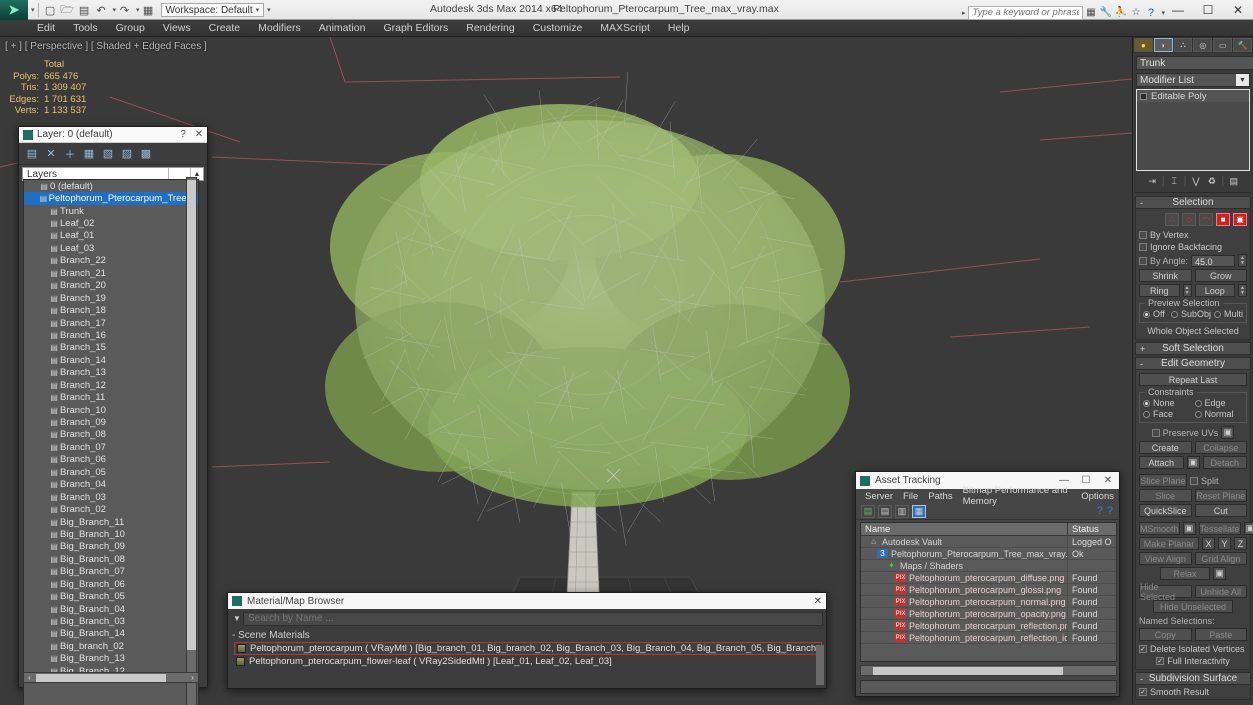 The image size is (1253, 705). Describe the element at coordinates (124, 10) in the screenshot. I see `redo-icon: ↷` at that location.